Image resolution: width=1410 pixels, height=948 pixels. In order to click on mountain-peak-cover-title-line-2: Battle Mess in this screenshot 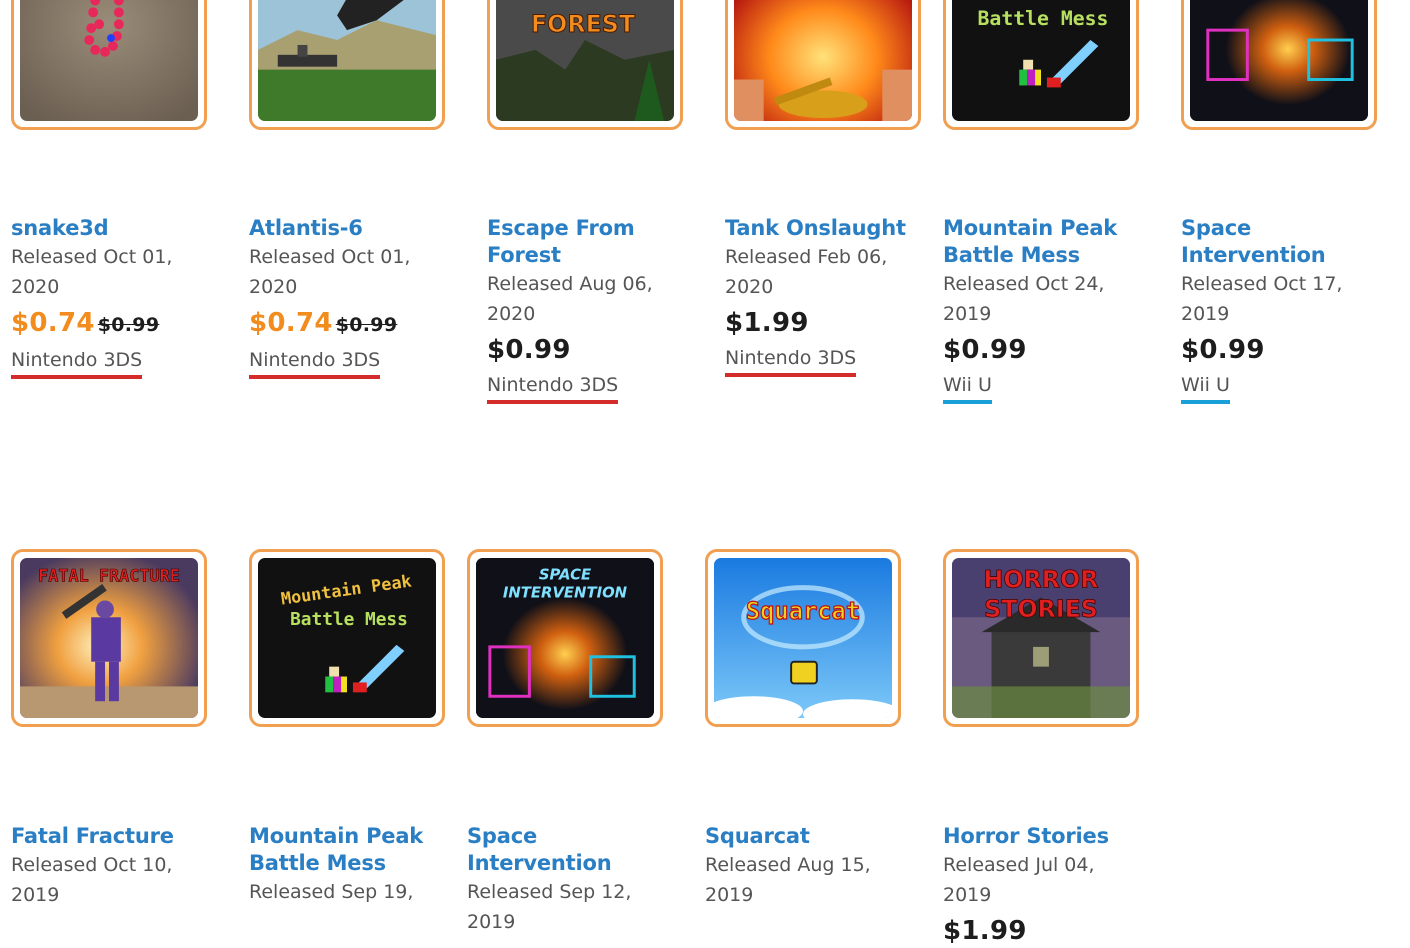, I will do `click(349, 619)`.